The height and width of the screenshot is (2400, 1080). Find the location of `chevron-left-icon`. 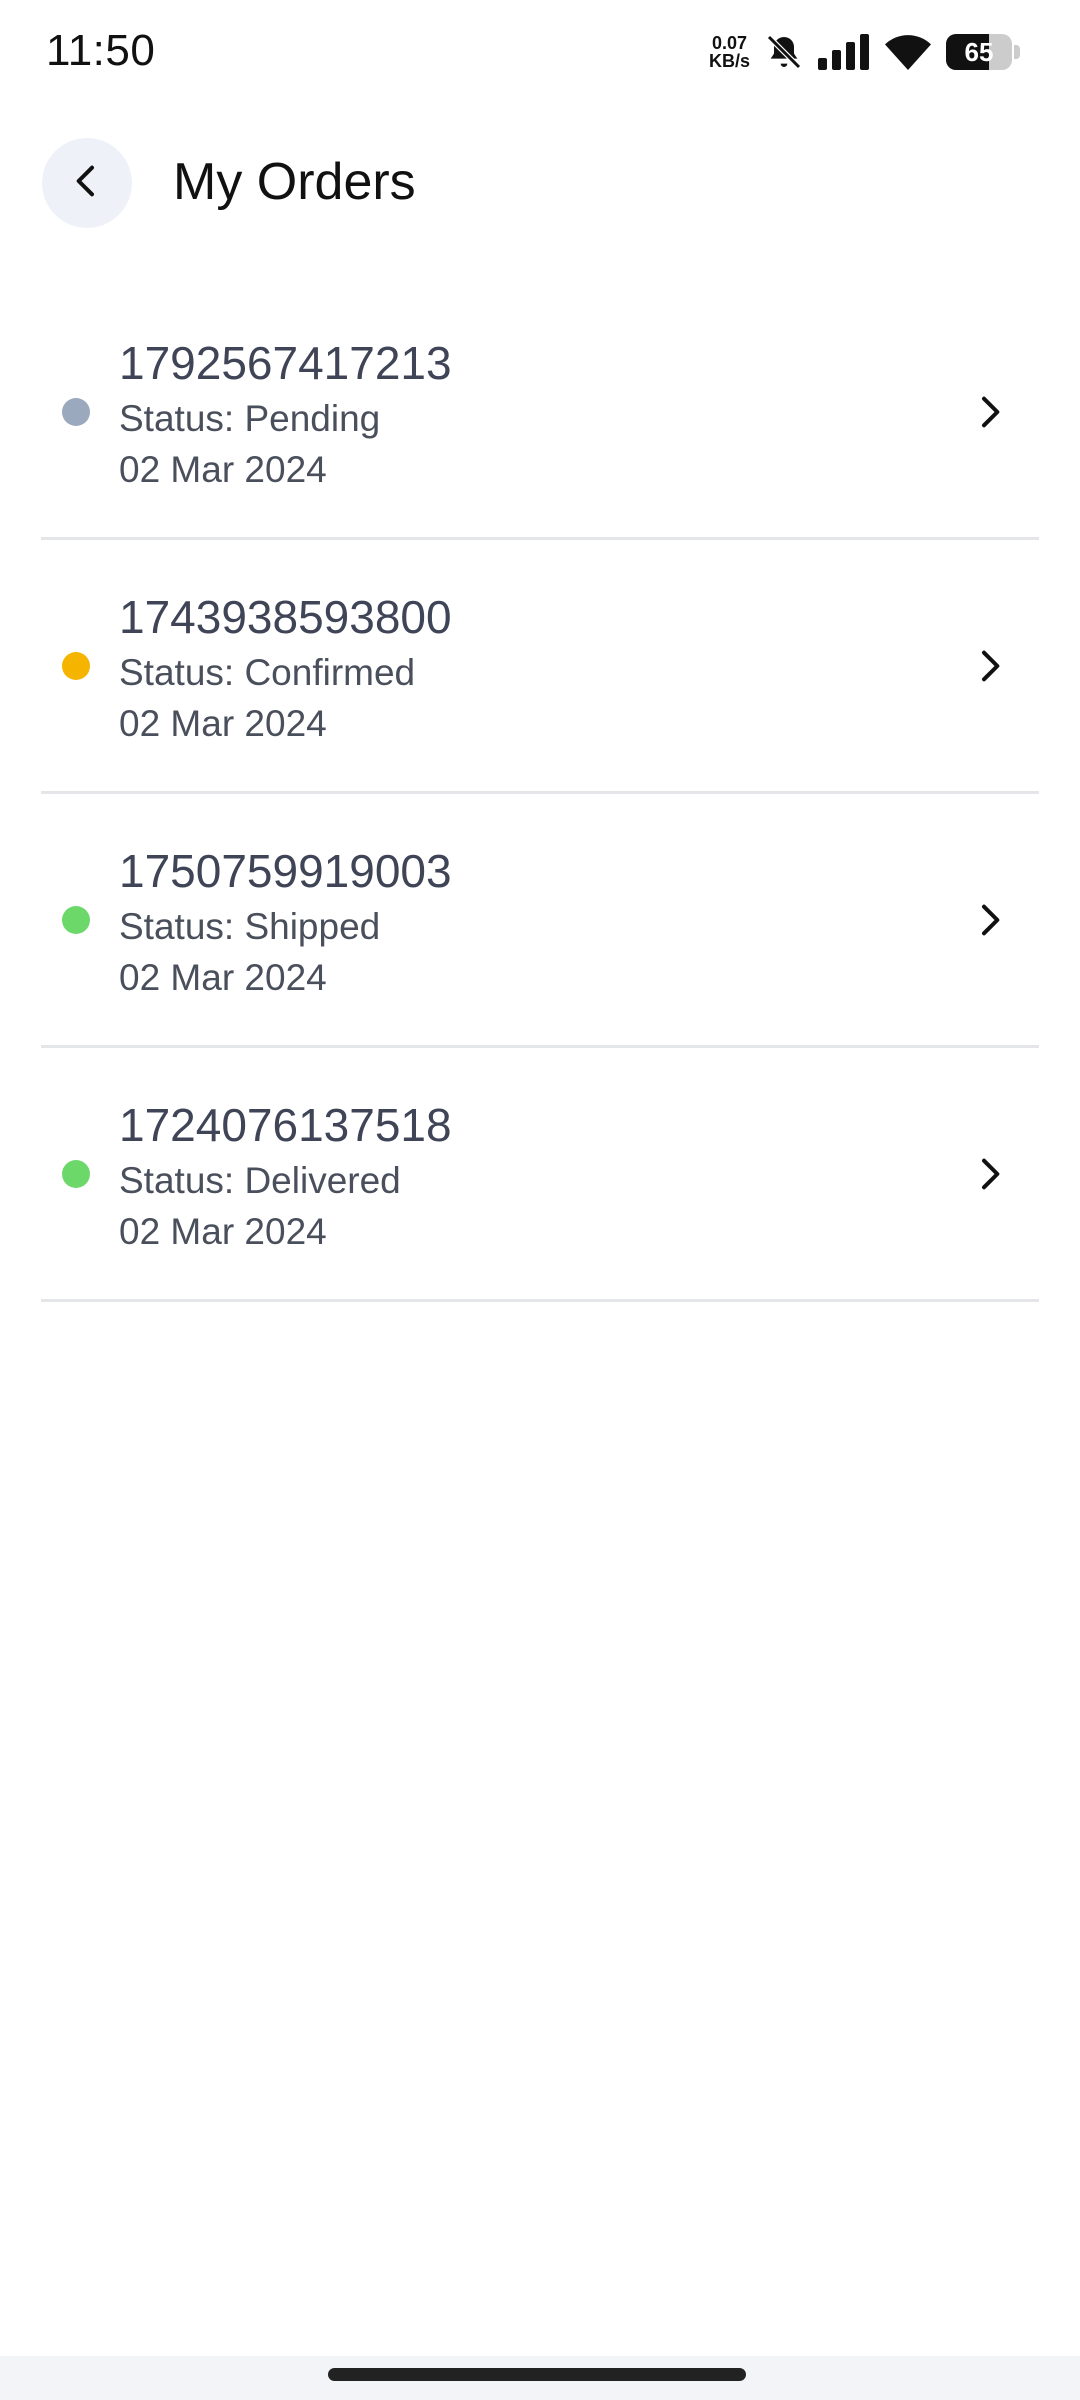

chevron-left-icon is located at coordinates (87, 183).